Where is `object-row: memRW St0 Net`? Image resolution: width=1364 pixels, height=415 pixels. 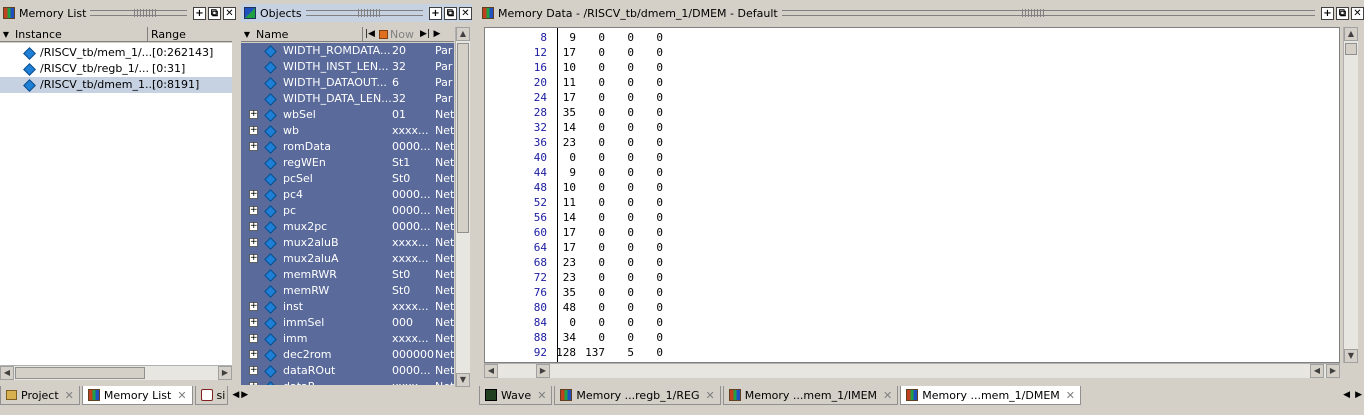 object-row: memRW St0 Net is located at coordinates (347, 291).